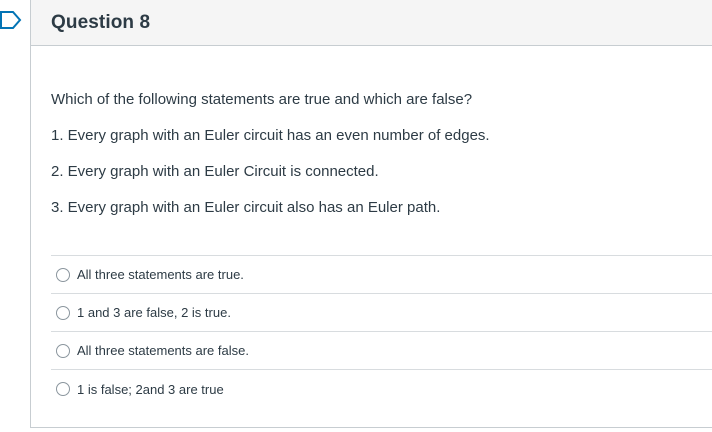  I want to click on bookmark-flag-icon, so click(11, 20).